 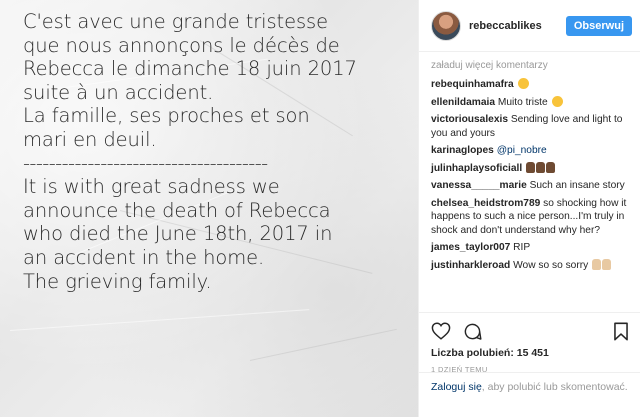 I want to click on comment: rebequinhamafra, so click(x=530, y=85).